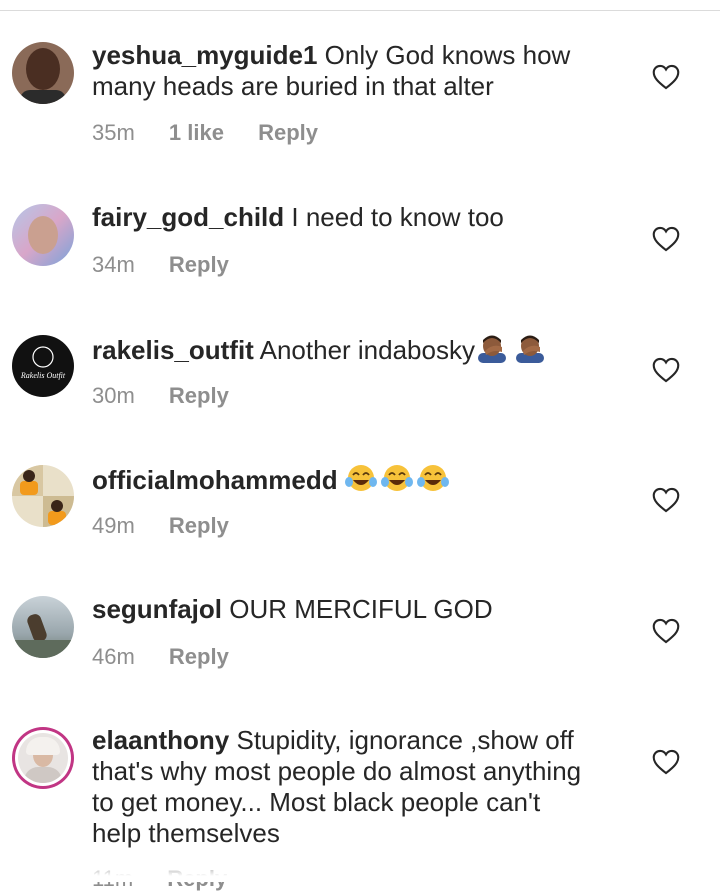 The height and width of the screenshot is (892, 720). I want to click on comment-text: segunfajol OUR MERCIFUL GOD, so click(352, 609).